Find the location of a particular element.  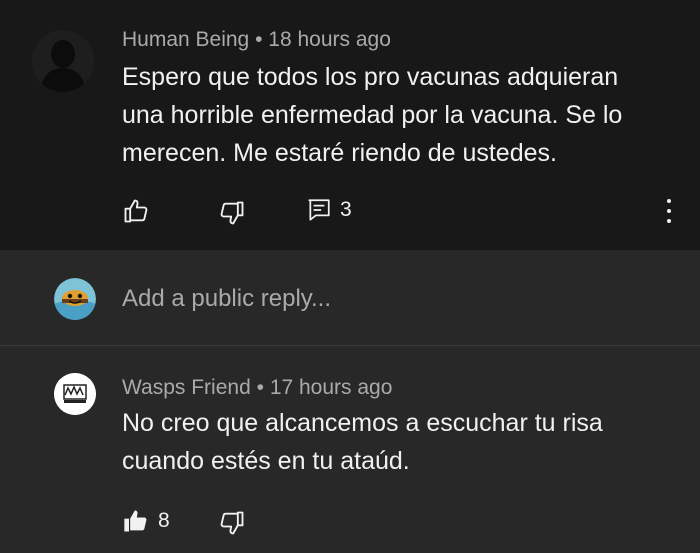

reply-count: 3 is located at coordinates (346, 209).